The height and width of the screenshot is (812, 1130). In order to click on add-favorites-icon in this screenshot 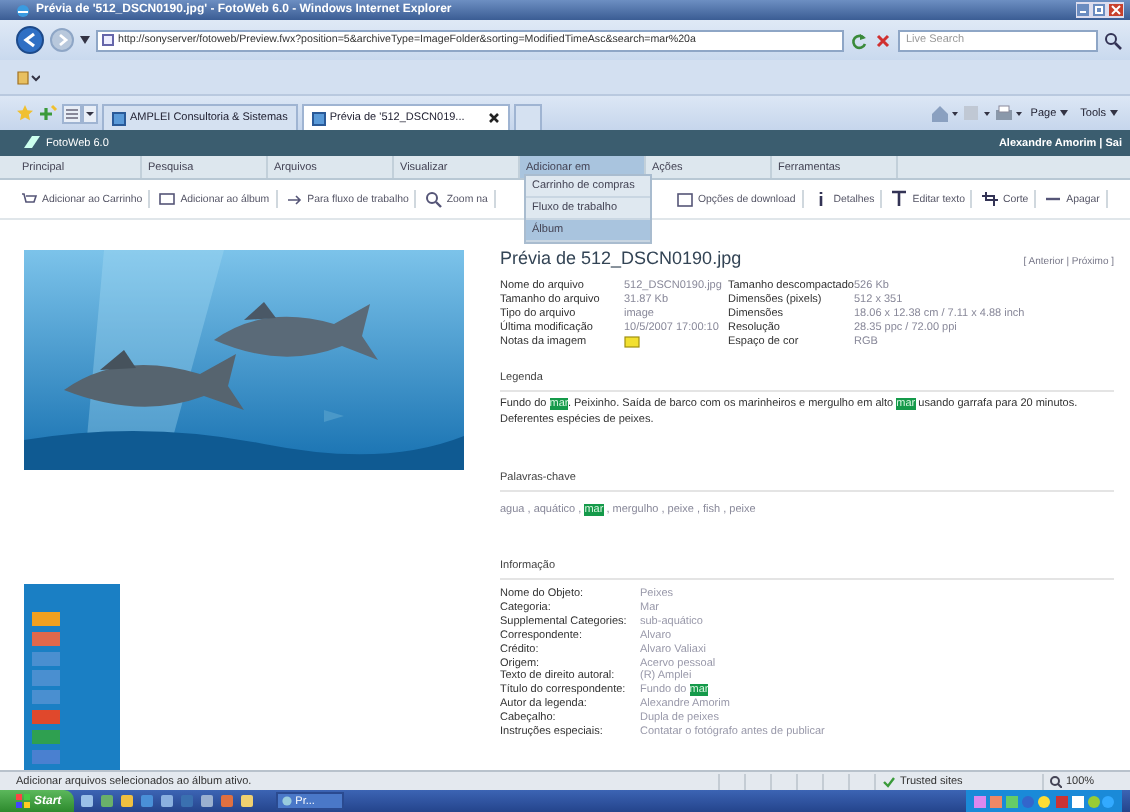, I will do `click(48, 113)`.